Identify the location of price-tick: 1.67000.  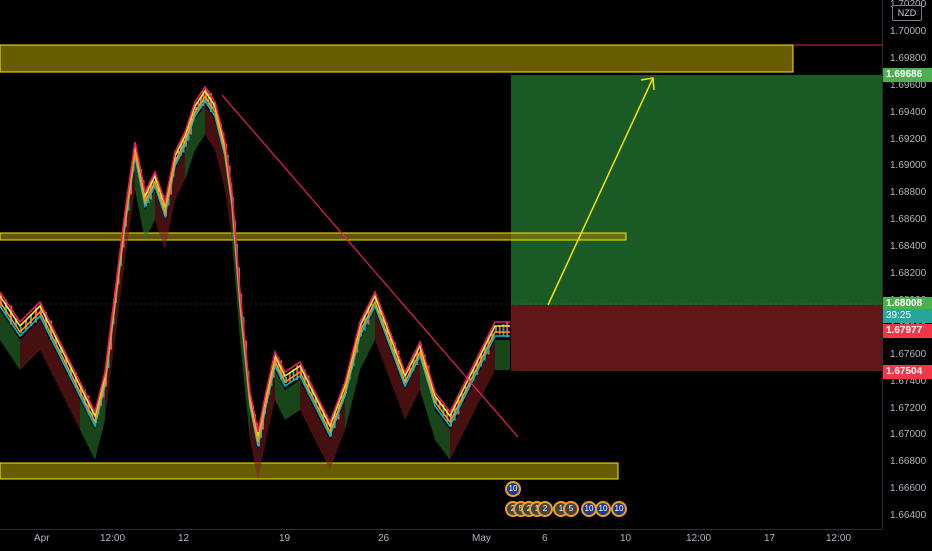
(908, 435).